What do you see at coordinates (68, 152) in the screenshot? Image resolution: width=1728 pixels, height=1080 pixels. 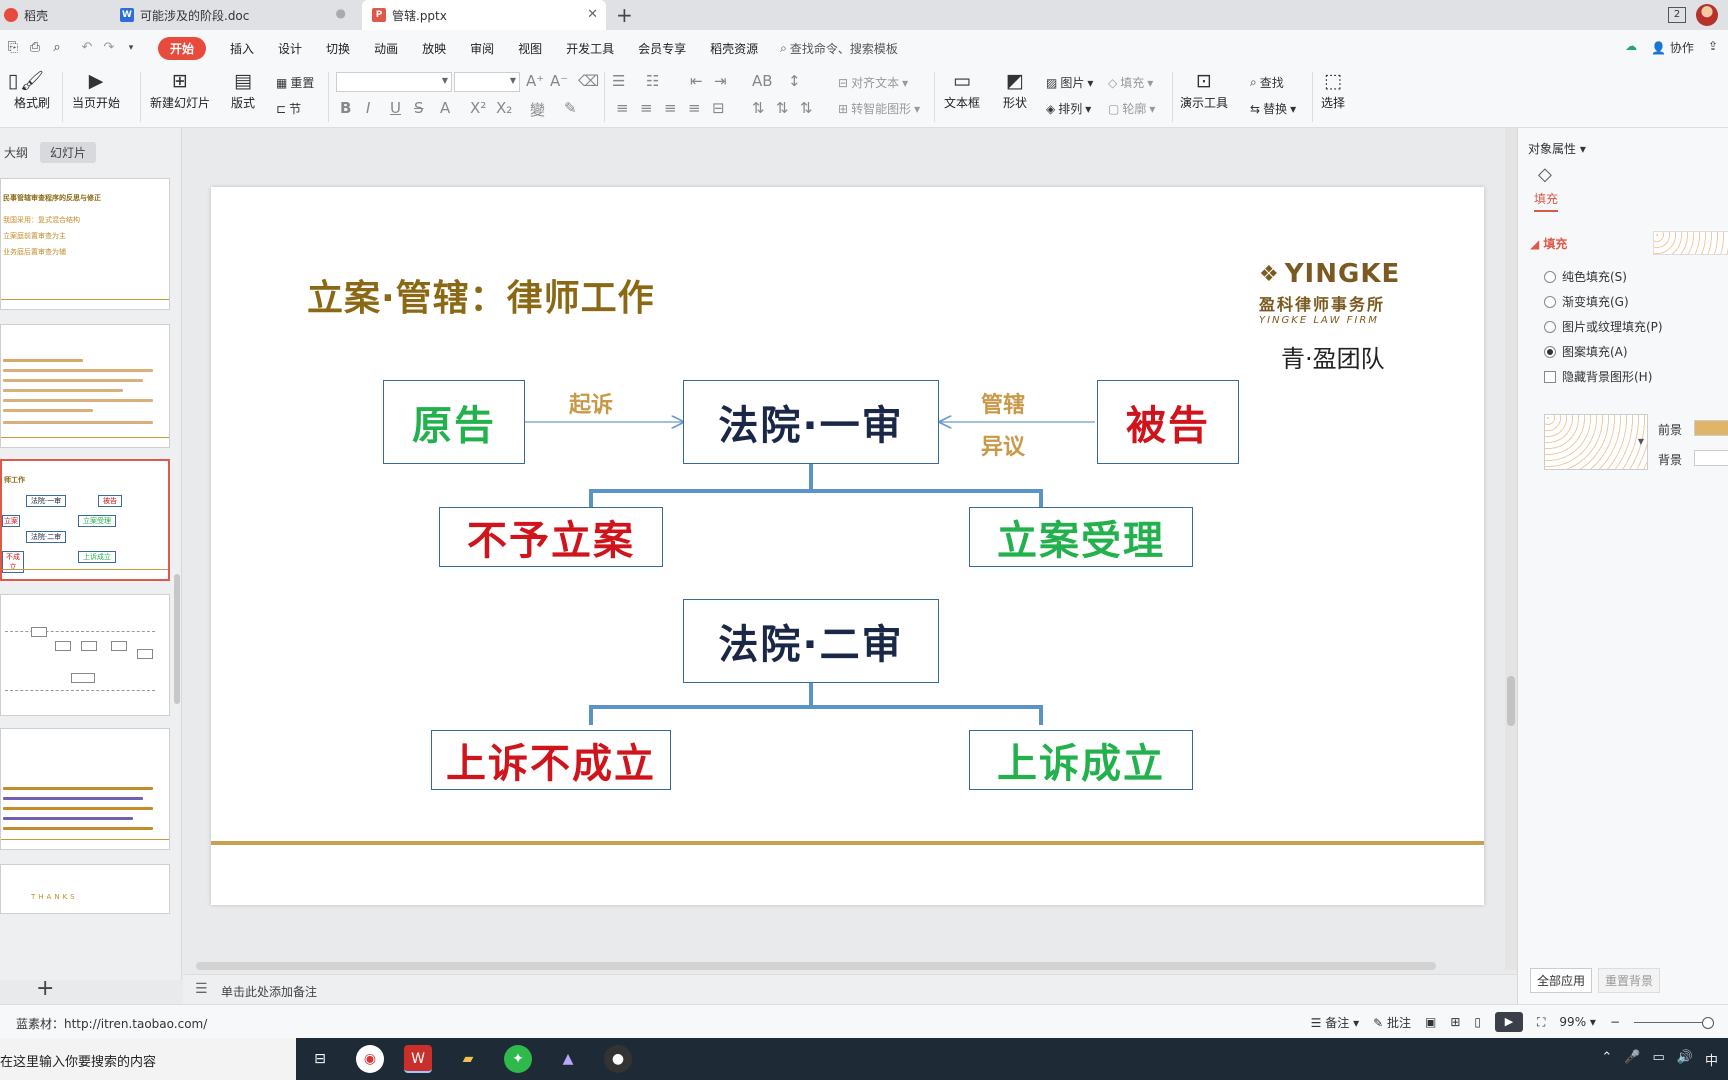 I see `tab-slides: 幻灯片` at bounding box center [68, 152].